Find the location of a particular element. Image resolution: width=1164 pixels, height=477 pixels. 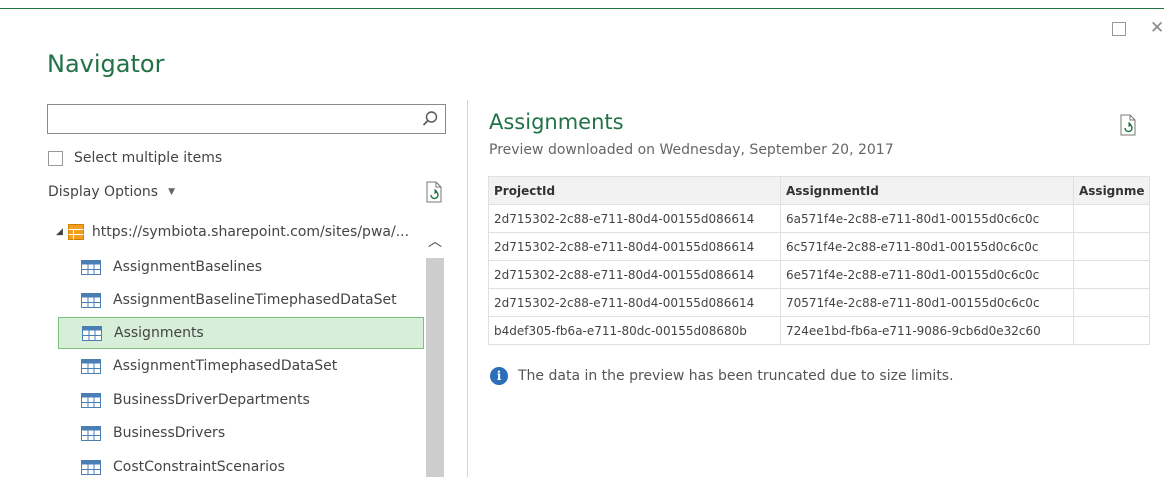

pane-divider is located at coordinates (467, 288).